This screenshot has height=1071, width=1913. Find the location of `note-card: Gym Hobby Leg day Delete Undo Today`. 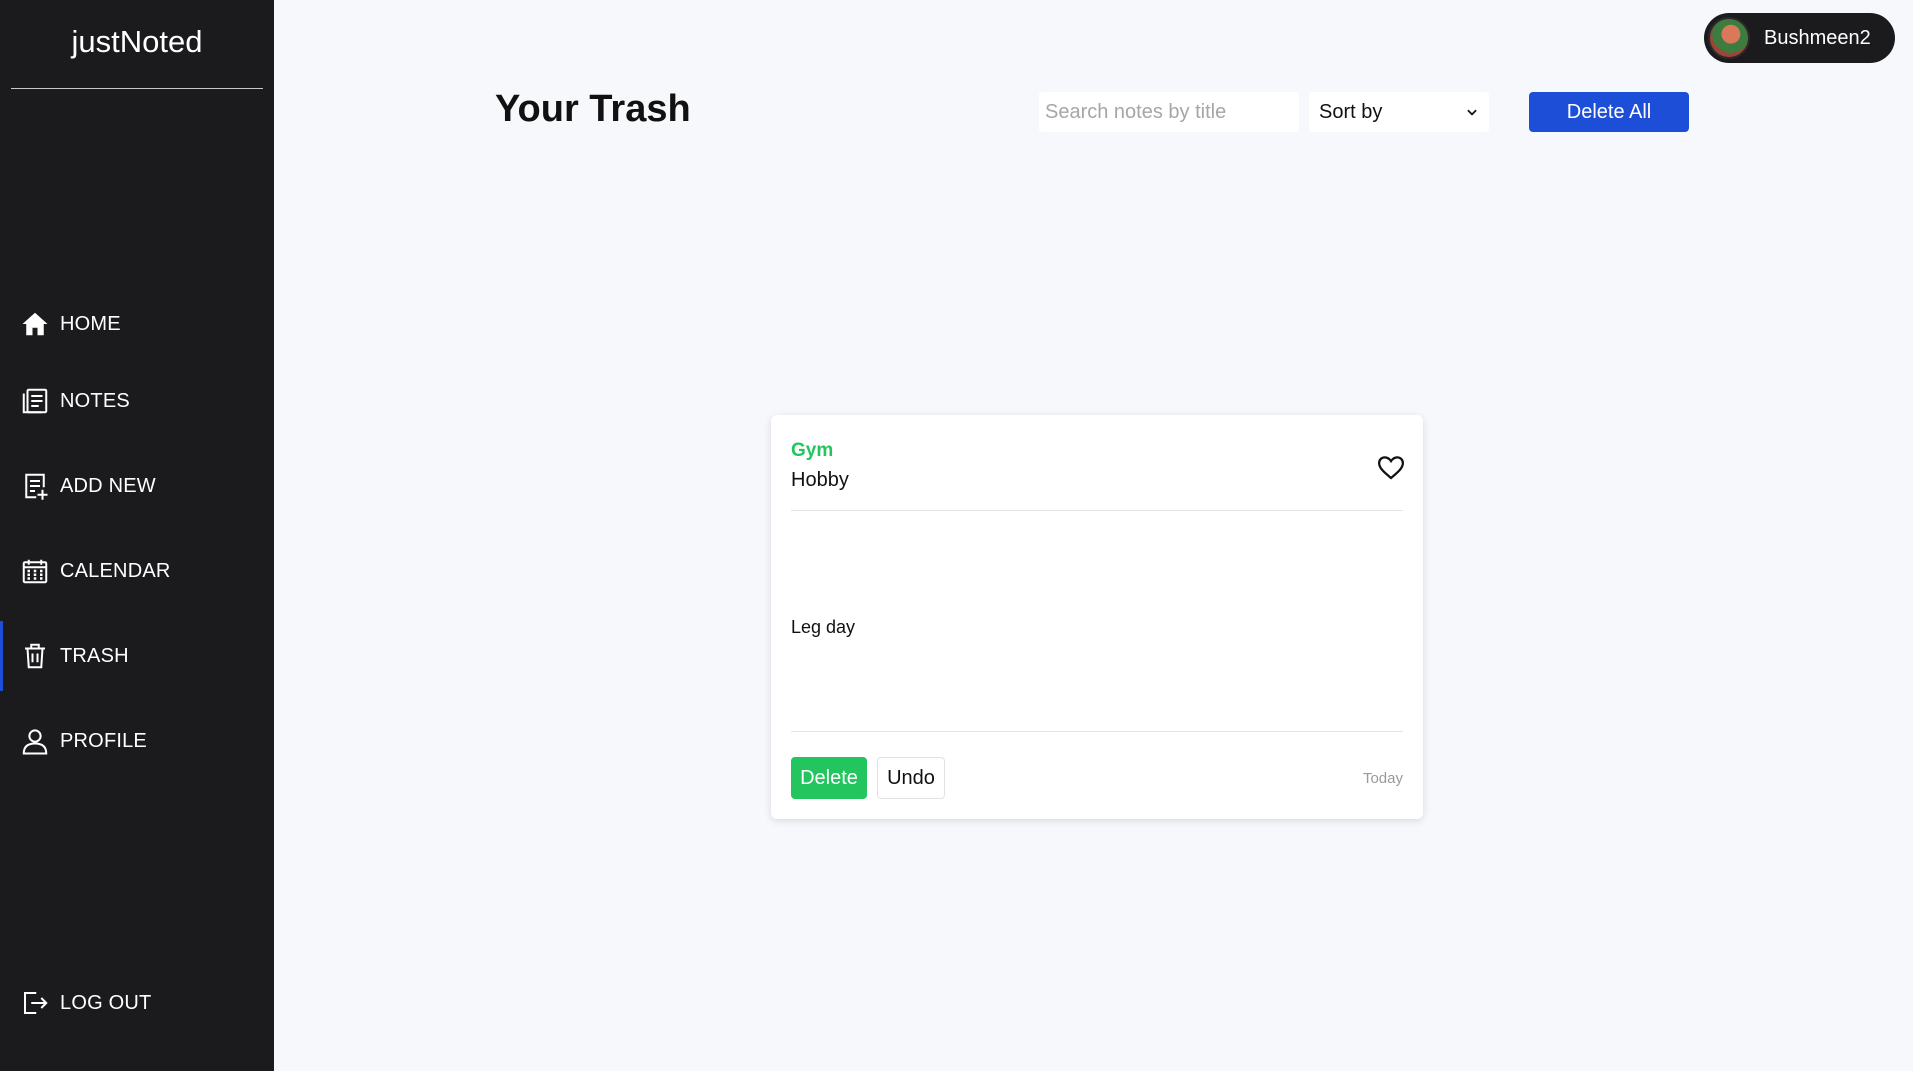

note-card: Gym Hobby Leg day Delete Undo Today is located at coordinates (1097, 617).